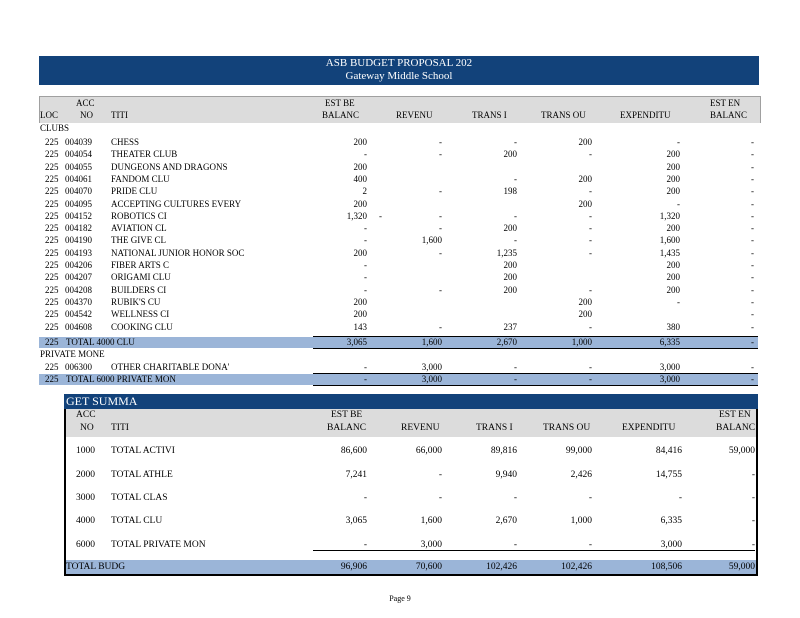 The height and width of the screenshot is (618, 800). What do you see at coordinates (49, 115) in the screenshot?
I see `header-loc: LOC` at bounding box center [49, 115].